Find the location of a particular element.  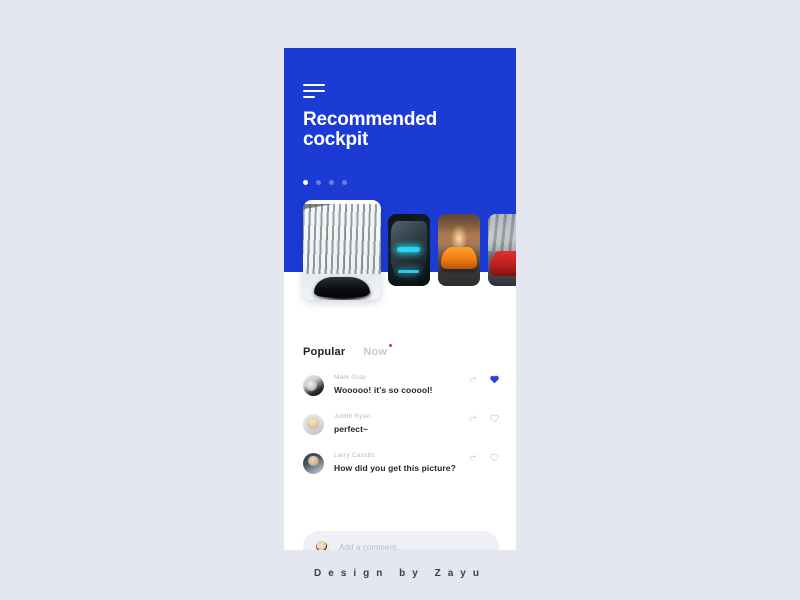

red-sports-car-image is located at coordinates (502, 250).